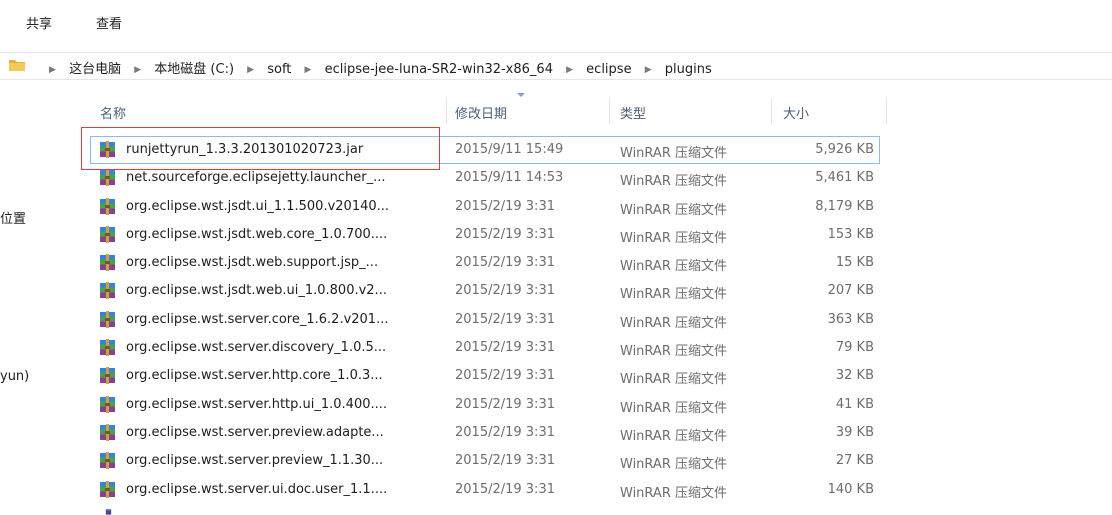 This screenshot has height=515, width=1112. Describe the element at coordinates (854, 432) in the screenshot. I see `file-size: 39 KB` at that location.